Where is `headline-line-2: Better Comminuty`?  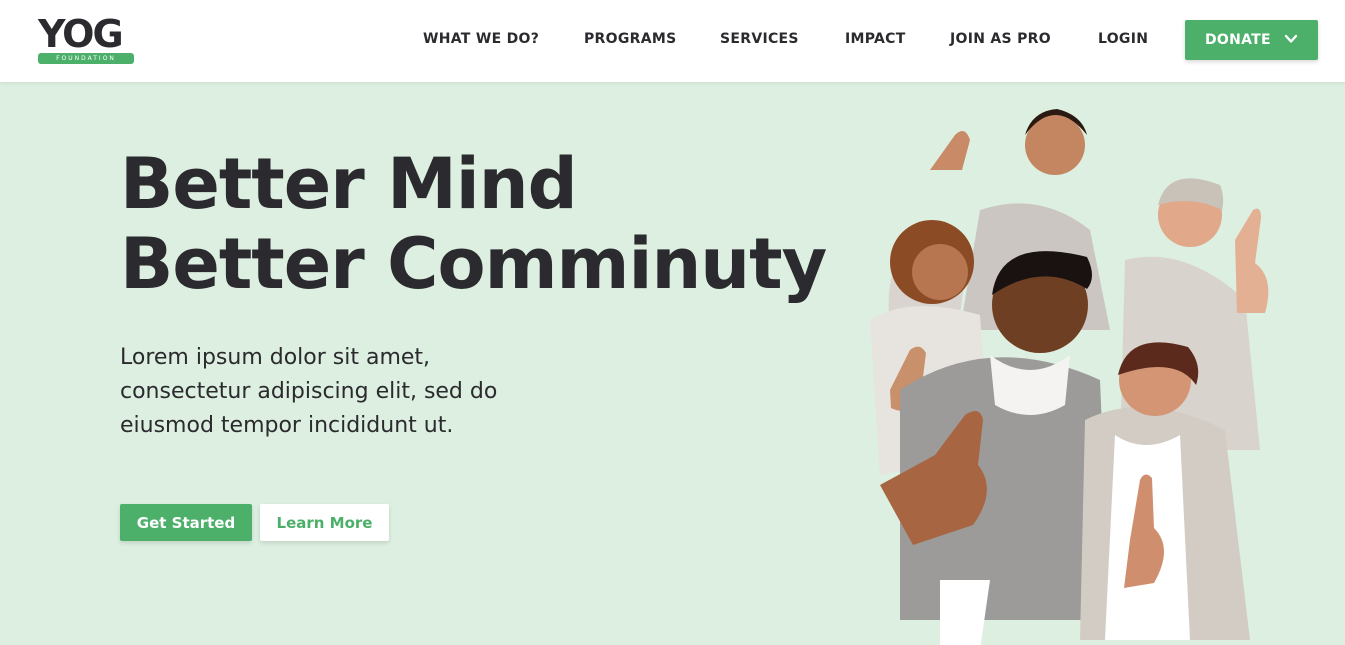 headline-line-2: Better Comminuty is located at coordinates (473, 264).